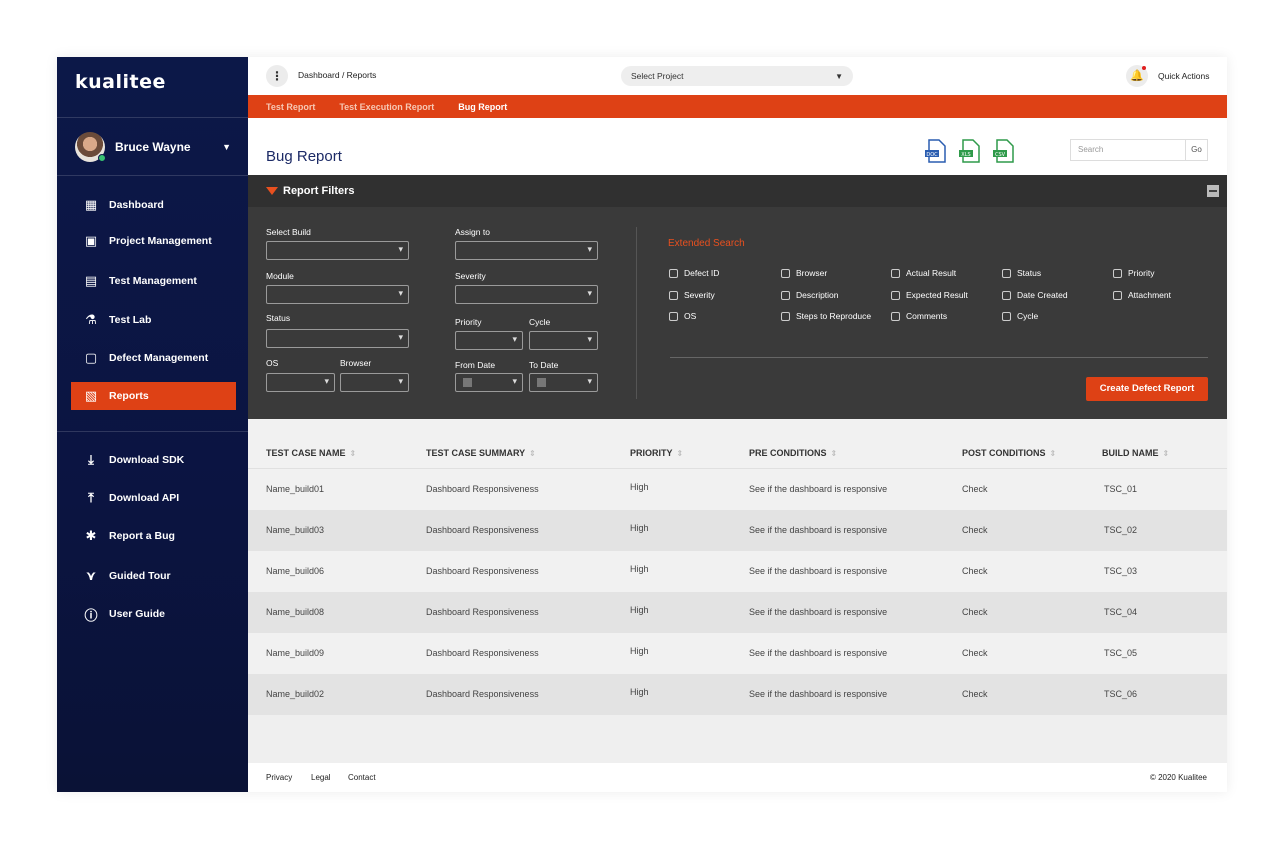 The image size is (1285, 849). What do you see at coordinates (489, 340) in the screenshot?
I see `priority-dropdown` at bounding box center [489, 340].